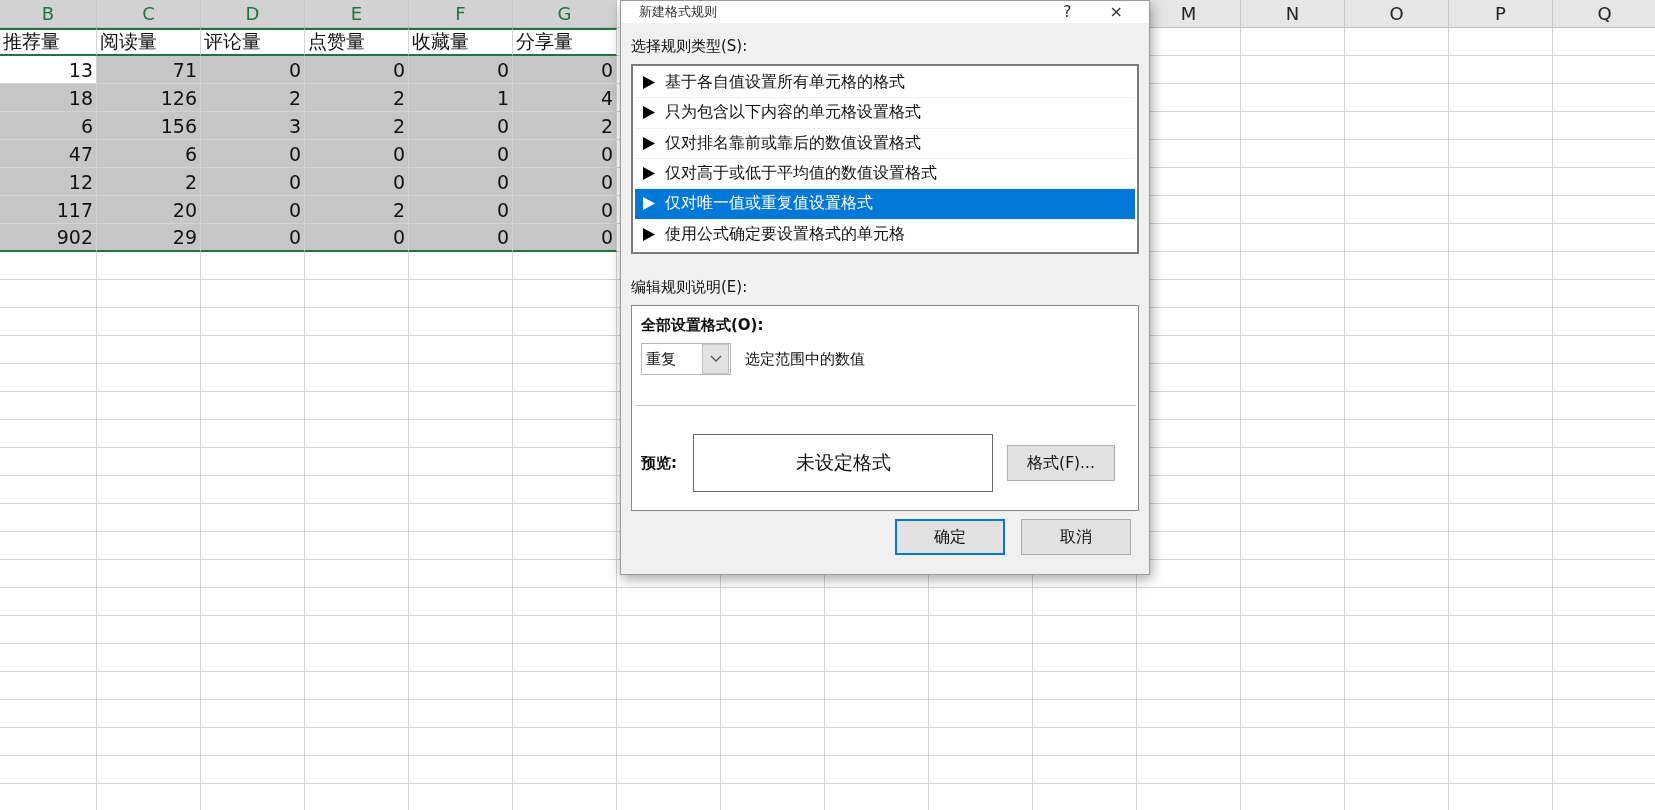  I want to click on dropdown-suffix-text: 选定范围中的数值, so click(805, 359).